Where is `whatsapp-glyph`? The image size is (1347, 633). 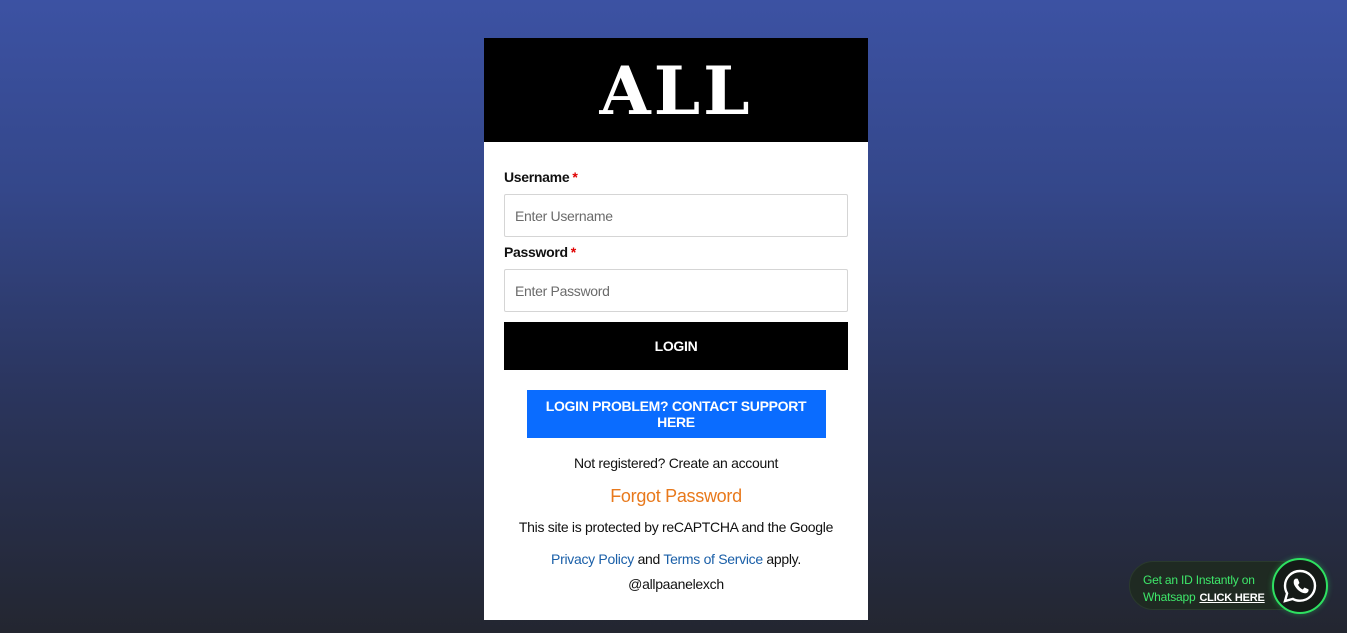 whatsapp-glyph is located at coordinates (1300, 586).